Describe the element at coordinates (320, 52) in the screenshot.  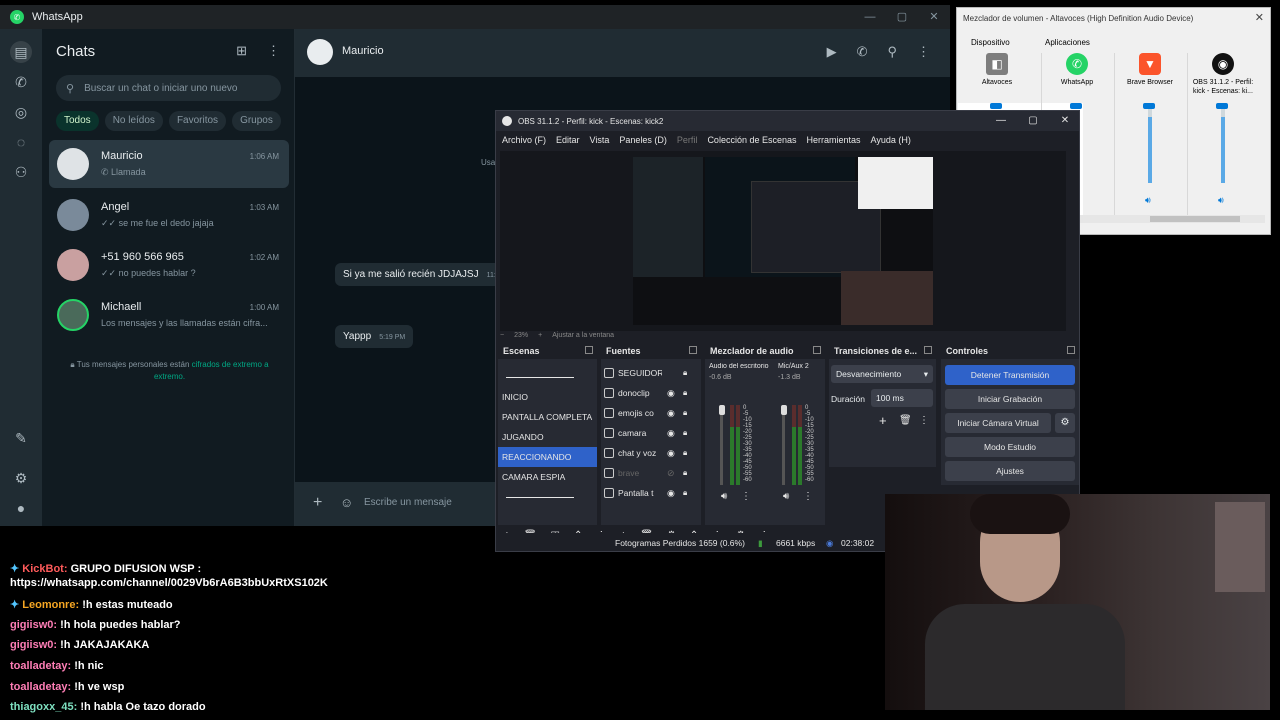
I see `avatar` at that location.